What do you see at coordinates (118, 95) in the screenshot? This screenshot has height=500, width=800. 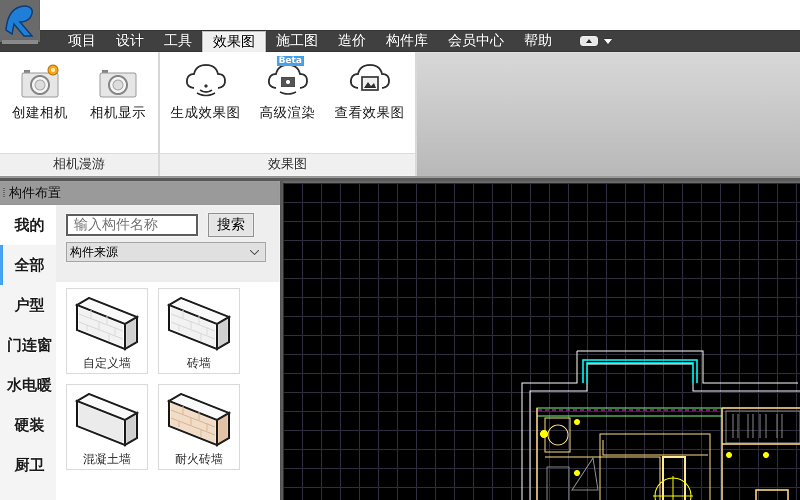 I see `ribbon-tool-button: 相机显示` at bounding box center [118, 95].